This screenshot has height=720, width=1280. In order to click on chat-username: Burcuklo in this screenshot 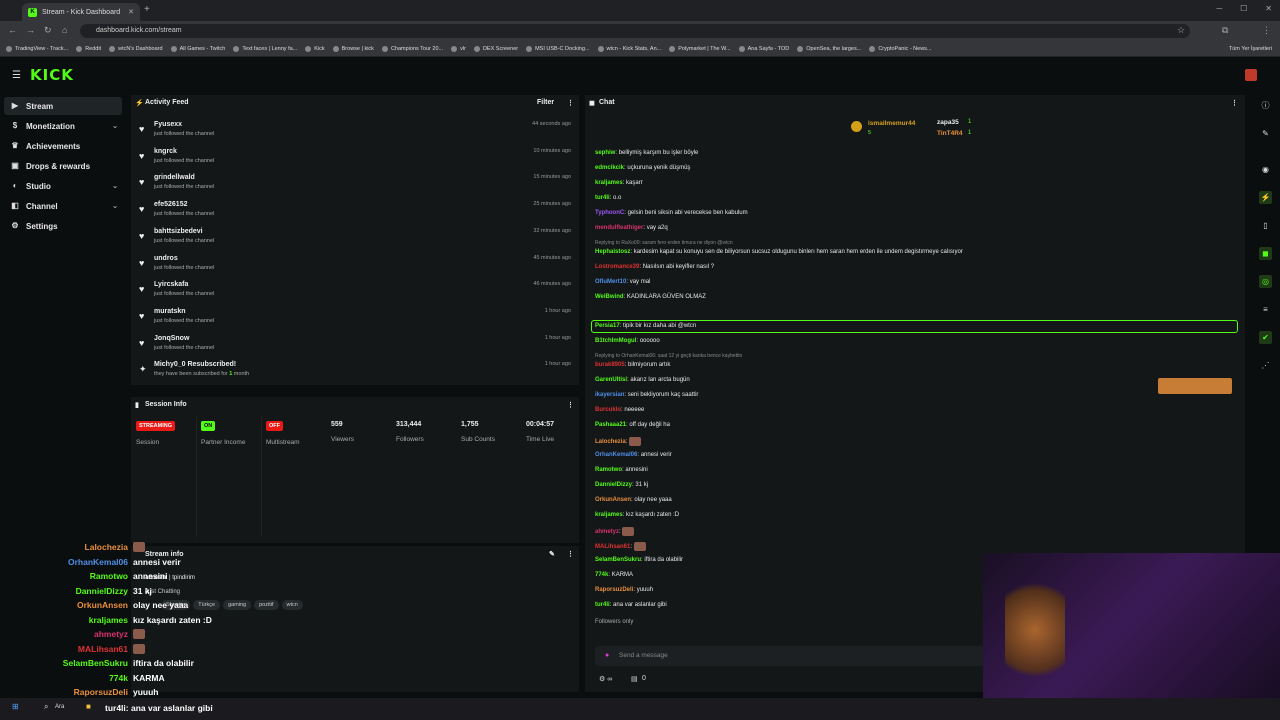, I will do `click(608, 410)`.